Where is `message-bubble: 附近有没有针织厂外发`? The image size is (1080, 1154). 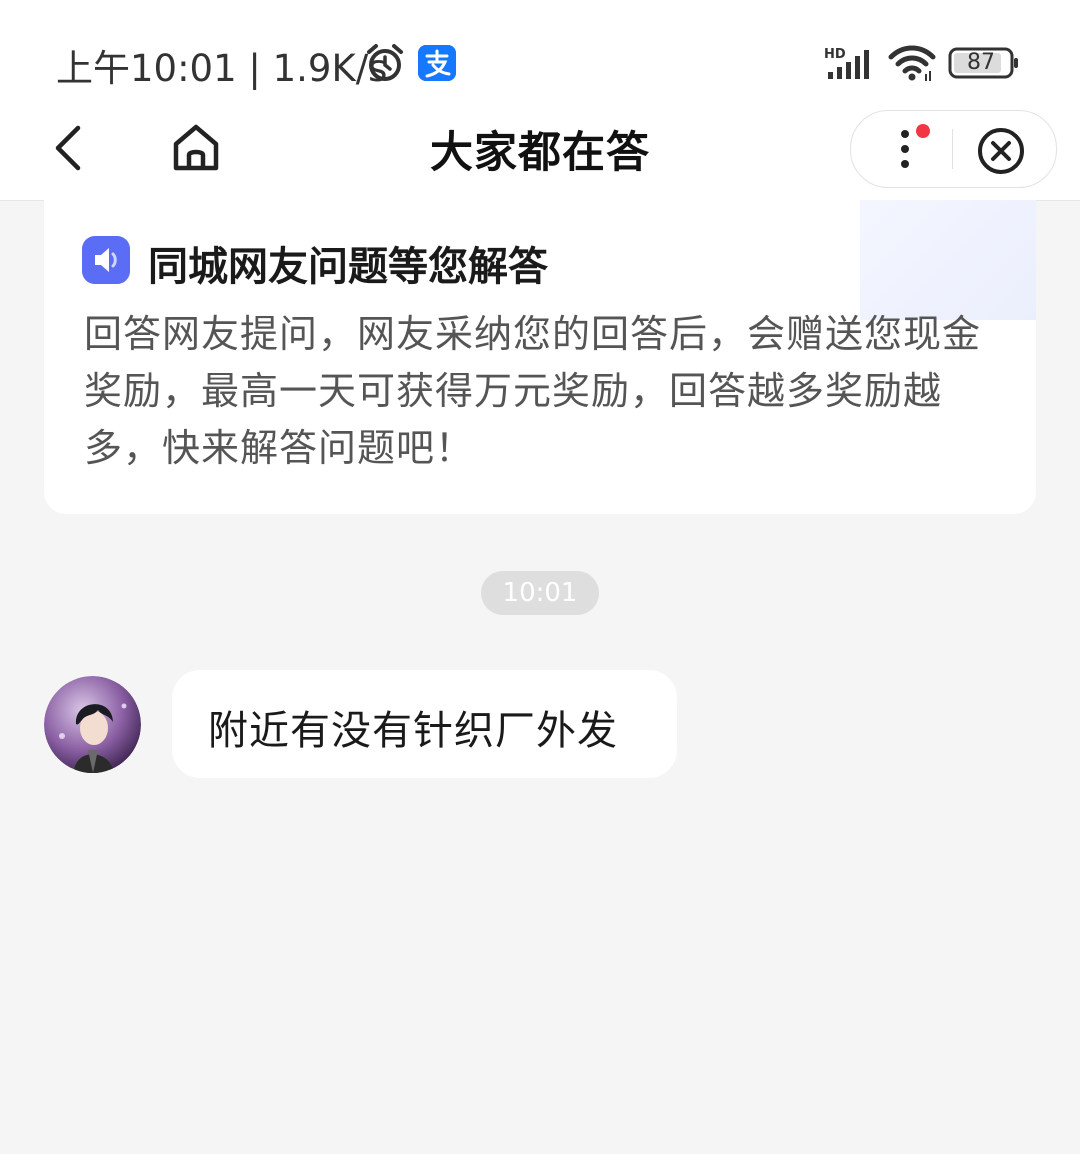
message-bubble: 附近有没有针织厂外发 is located at coordinates (424, 724).